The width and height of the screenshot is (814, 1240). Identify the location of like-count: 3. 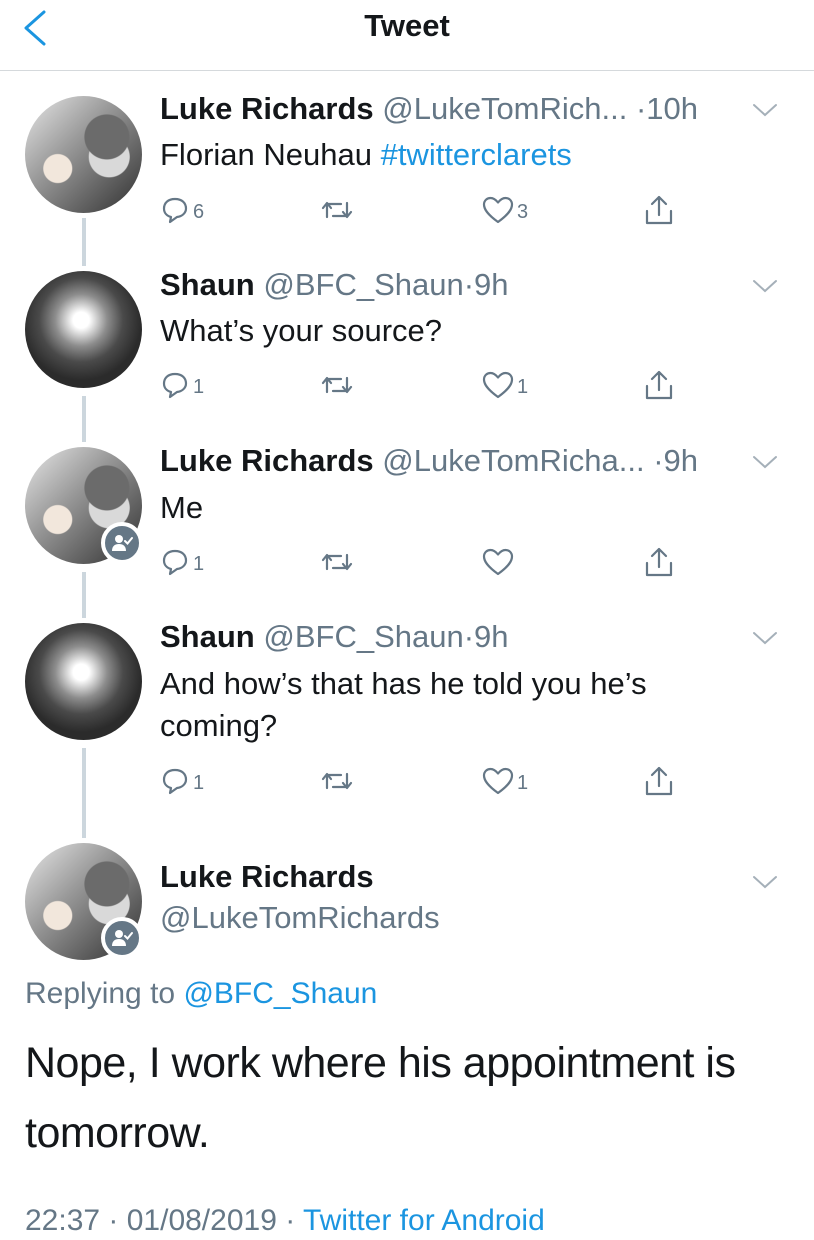
(523, 211).